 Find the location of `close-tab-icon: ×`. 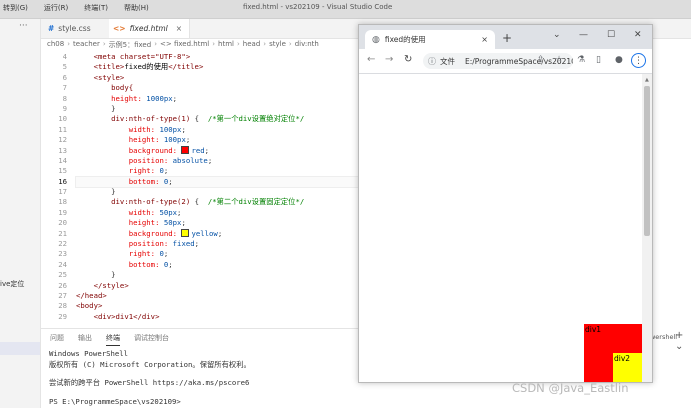

close-tab-icon: × is located at coordinates (484, 39).